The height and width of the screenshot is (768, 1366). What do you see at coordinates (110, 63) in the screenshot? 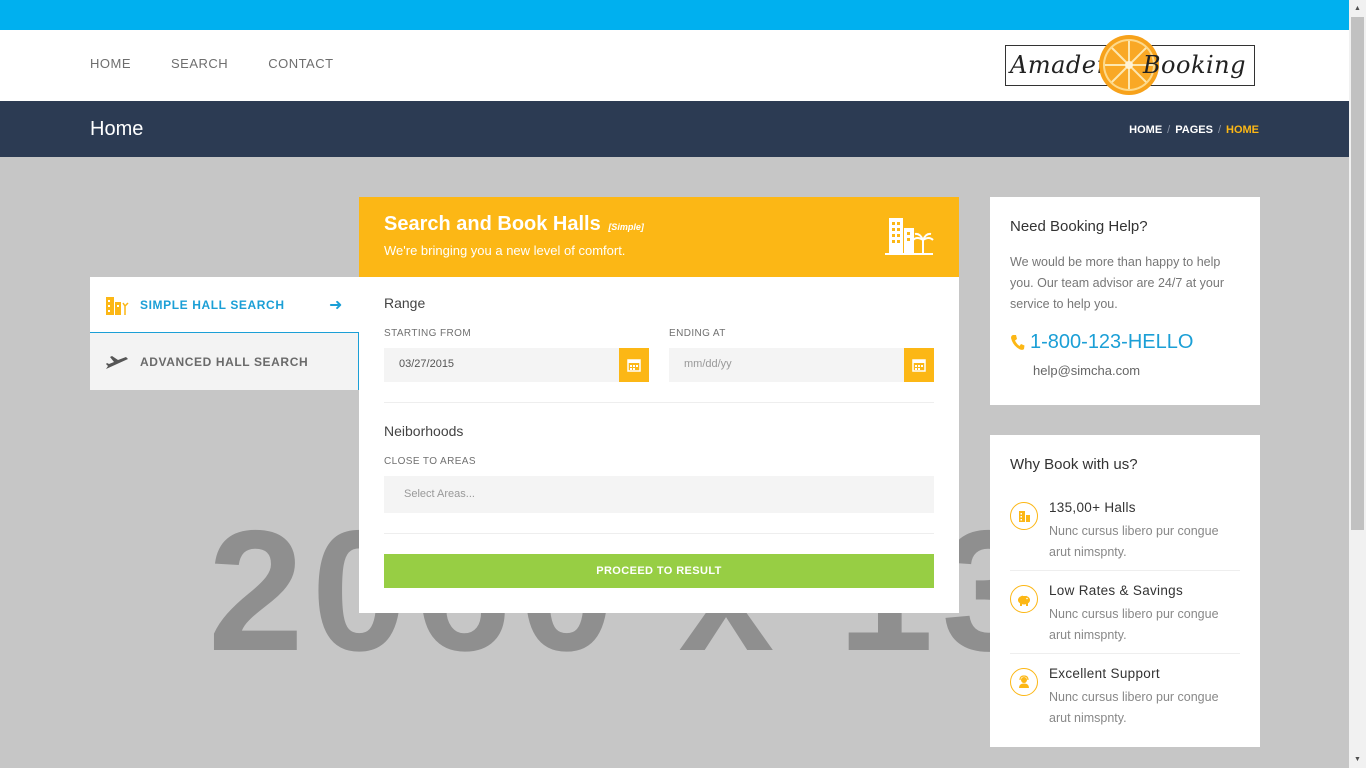
I see `nav-link-home: HOME` at bounding box center [110, 63].